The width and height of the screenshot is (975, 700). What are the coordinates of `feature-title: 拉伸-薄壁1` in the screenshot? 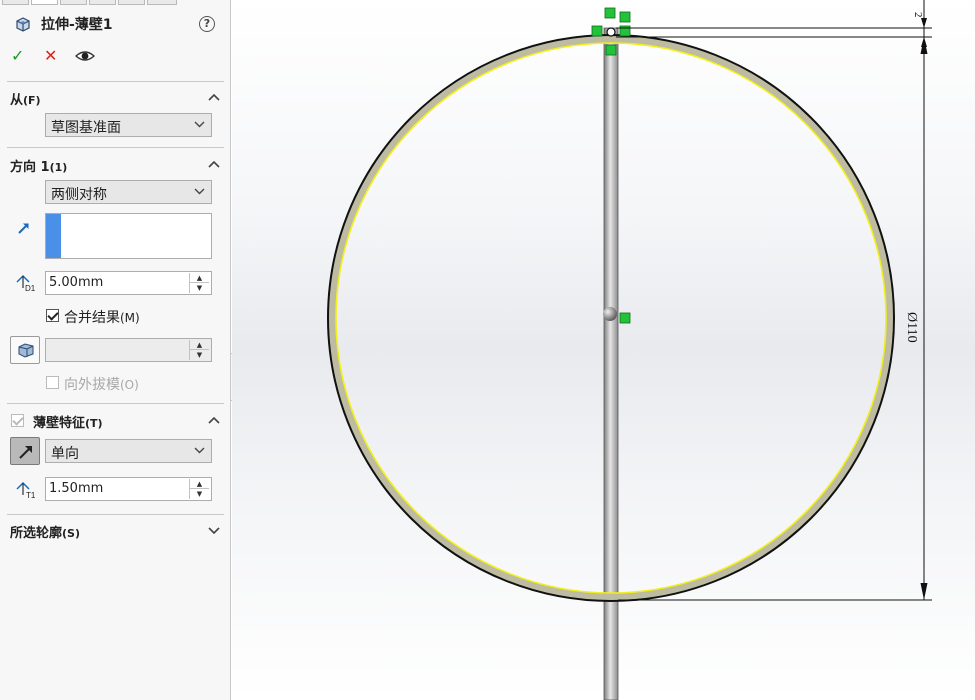 It's located at (77, 25).